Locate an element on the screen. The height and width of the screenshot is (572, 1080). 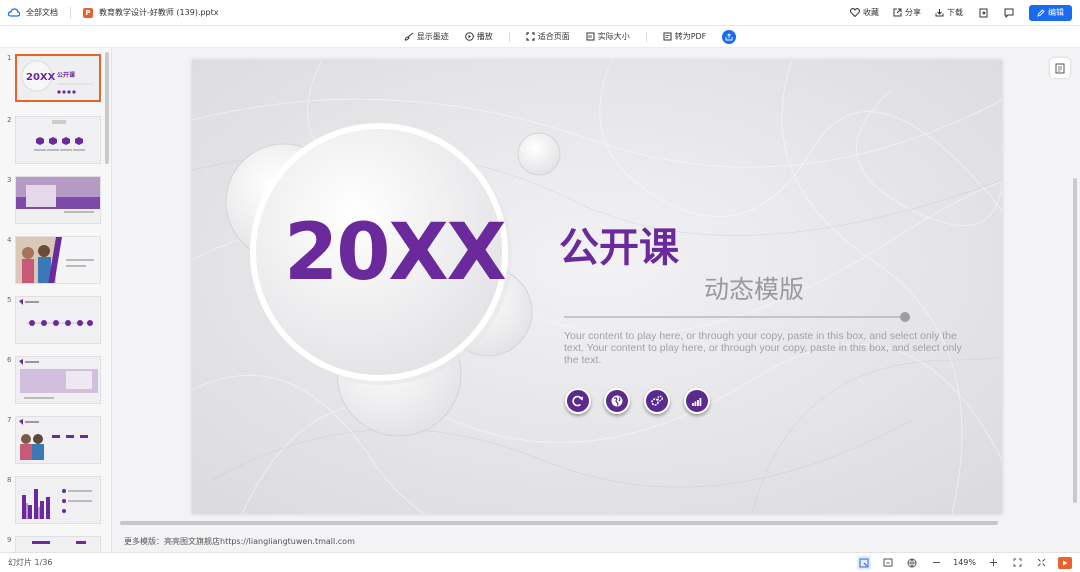
thumbnail-row: 1 20XX 公开课 is located at coordinates (54, 79).